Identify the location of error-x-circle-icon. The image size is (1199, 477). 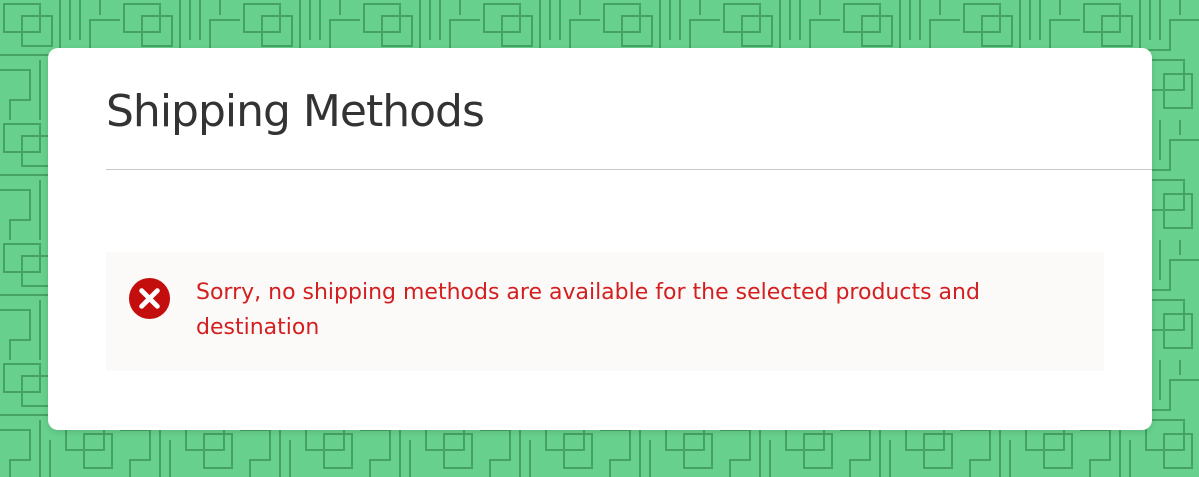
(149, 298).